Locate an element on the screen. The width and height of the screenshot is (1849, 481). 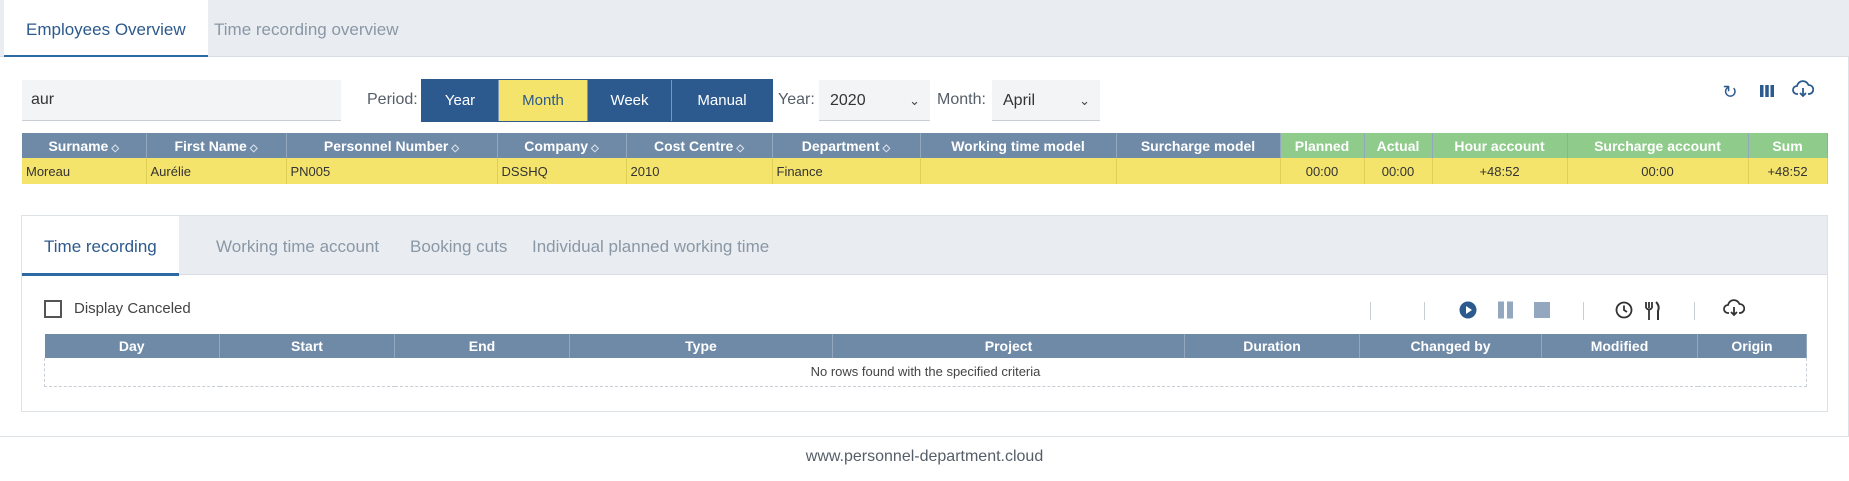
col-changed-by: Changed by is located at coordinates (1450, 346).